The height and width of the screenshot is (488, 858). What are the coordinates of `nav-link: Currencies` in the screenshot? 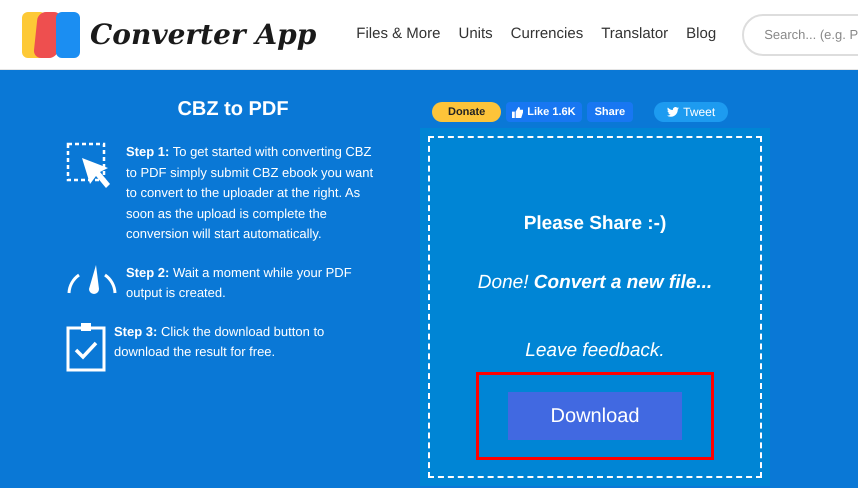 It's located at (547, 34).